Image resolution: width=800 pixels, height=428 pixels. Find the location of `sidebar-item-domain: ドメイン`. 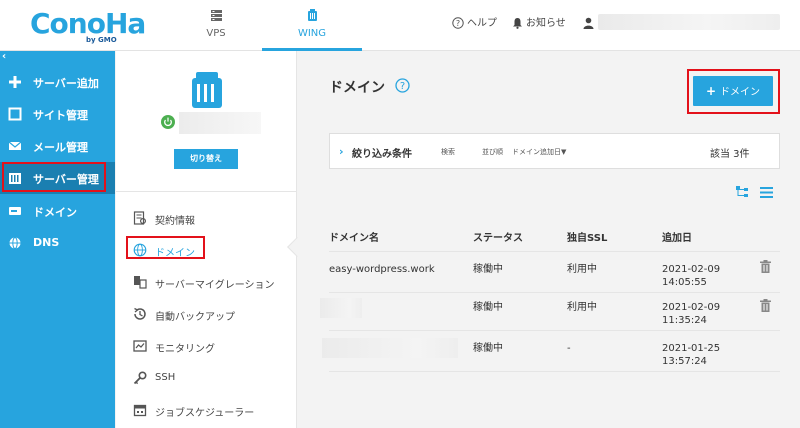

sidebar-item-domain: ドメイン is located at coordinates (57, 211).